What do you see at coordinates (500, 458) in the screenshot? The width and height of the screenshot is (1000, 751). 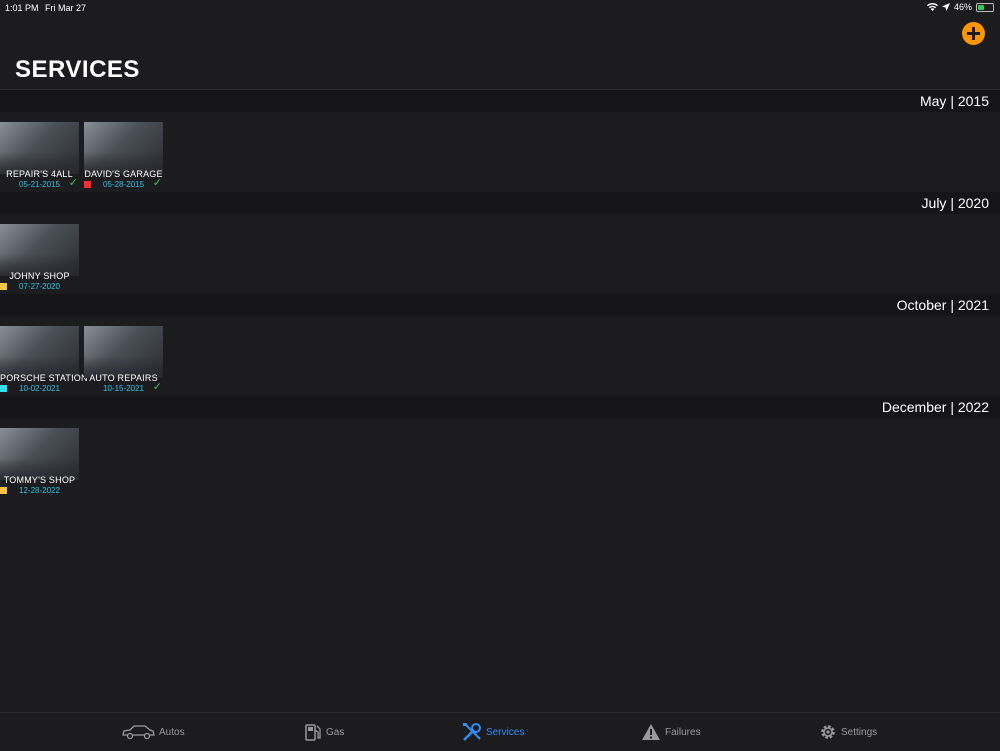 I see `section-body: TOMMY'S SHOP 12-28-2022` at bounding box center [500, 458].